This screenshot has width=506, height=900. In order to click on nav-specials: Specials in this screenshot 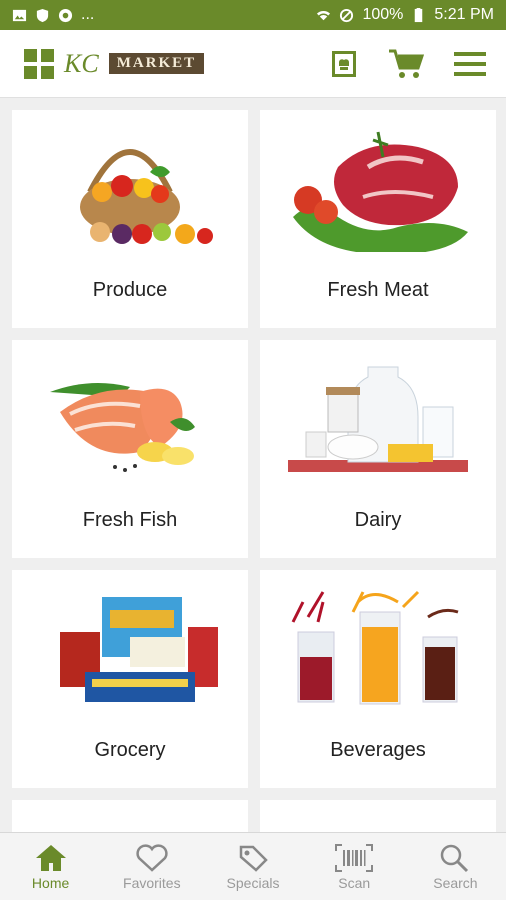, I will do `click(252, 866)`.